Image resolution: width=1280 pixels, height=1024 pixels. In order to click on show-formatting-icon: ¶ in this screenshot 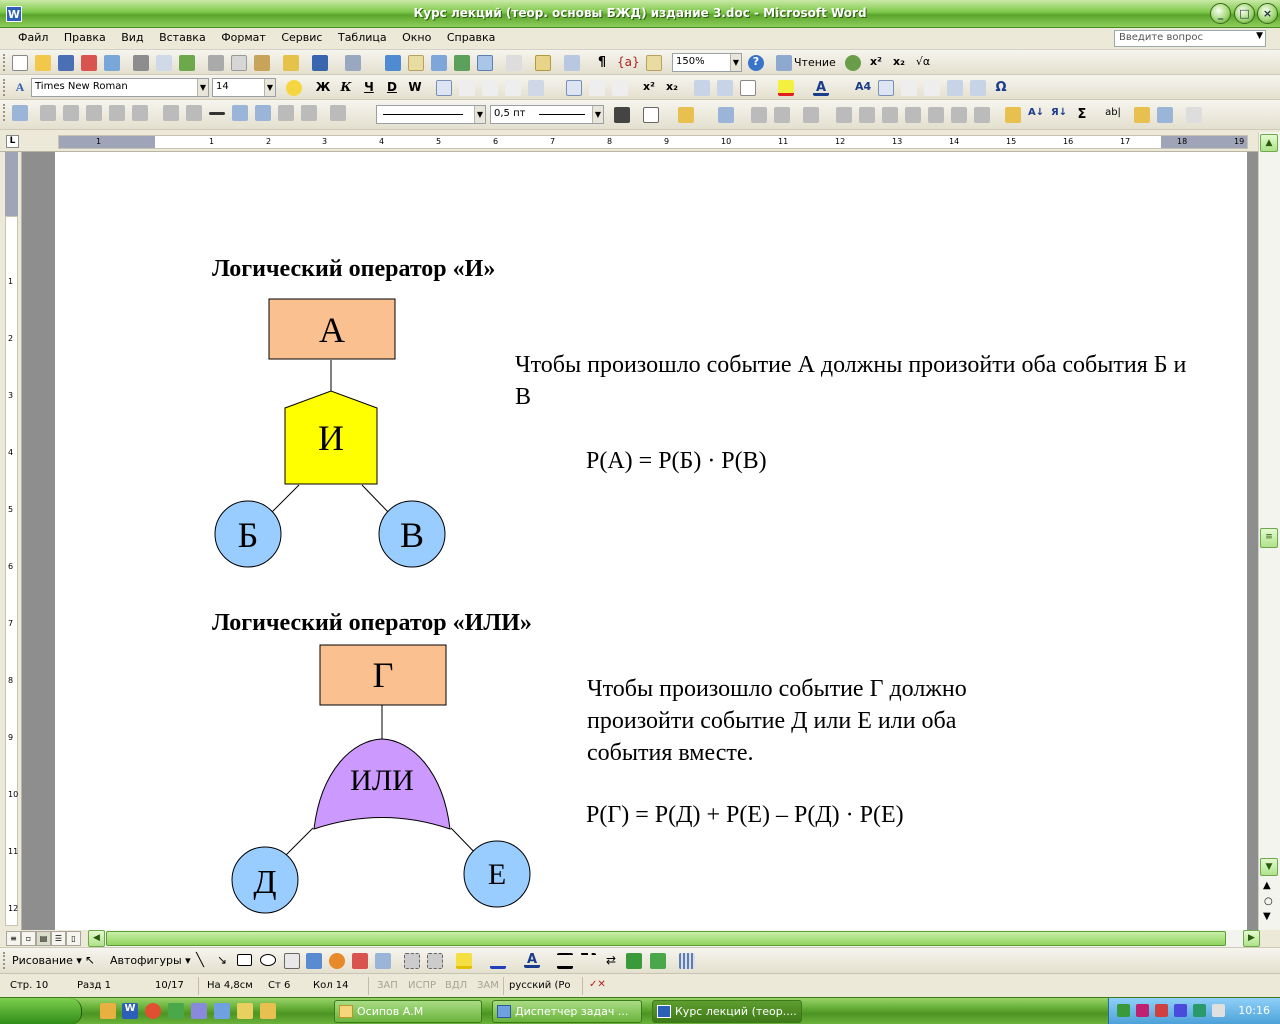, I will do `click(602, 63)`.